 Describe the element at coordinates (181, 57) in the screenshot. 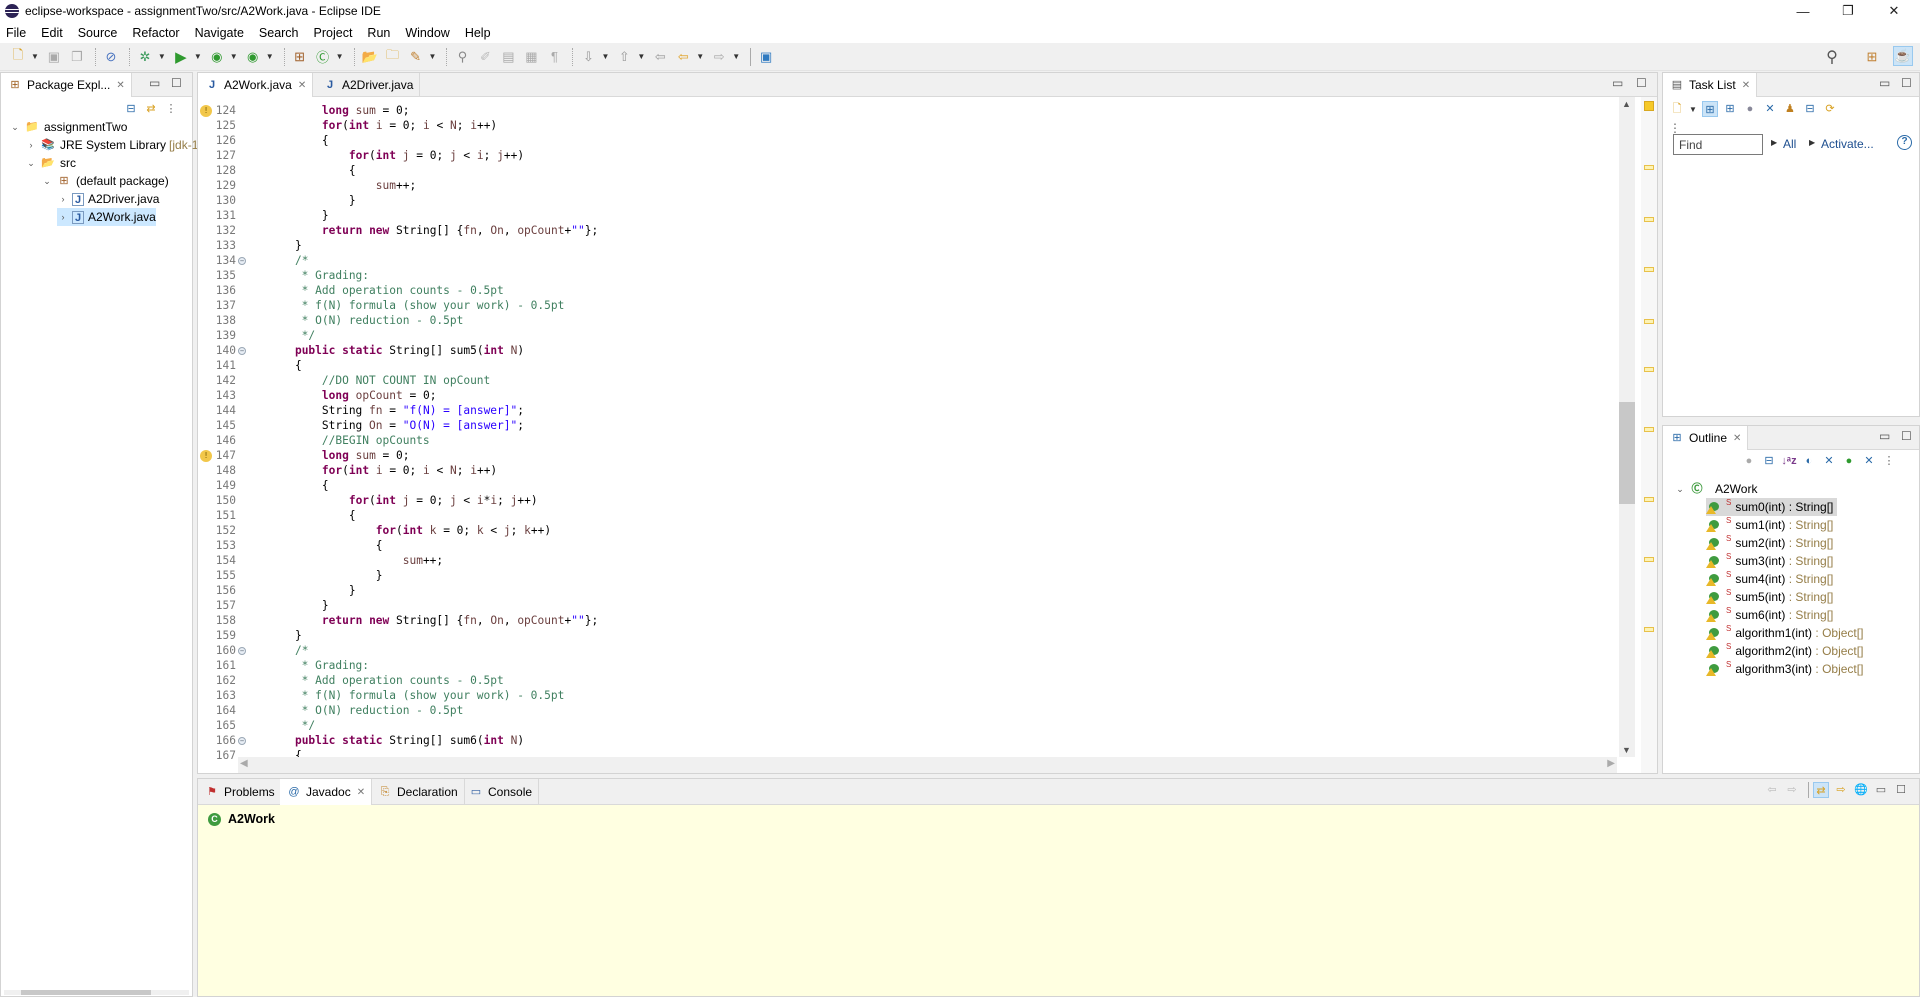

I see `run-icon: ▶` at that location.